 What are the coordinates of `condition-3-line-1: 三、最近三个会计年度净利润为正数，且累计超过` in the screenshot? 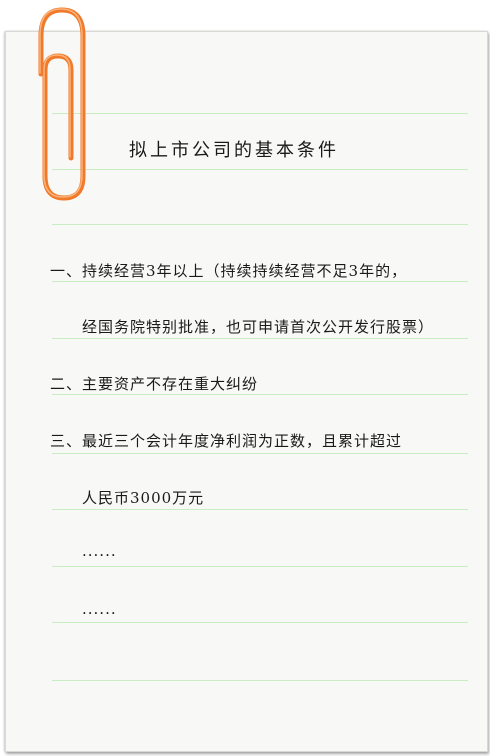 It's located at (226, 441).